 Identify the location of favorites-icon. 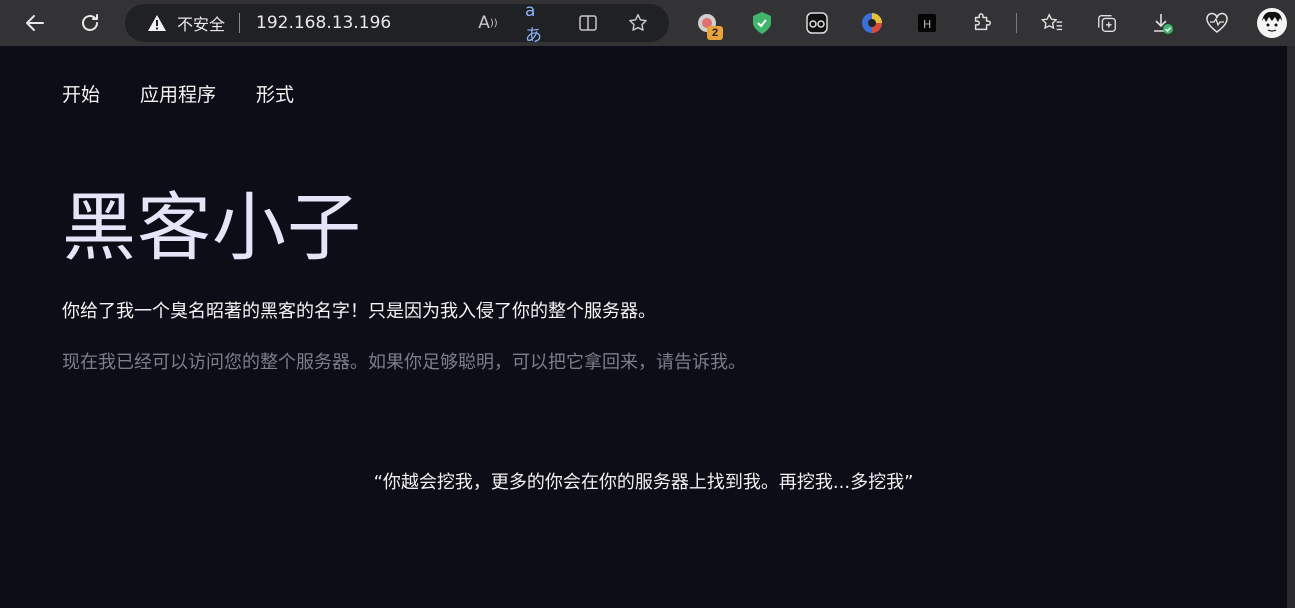
(1052, 23).